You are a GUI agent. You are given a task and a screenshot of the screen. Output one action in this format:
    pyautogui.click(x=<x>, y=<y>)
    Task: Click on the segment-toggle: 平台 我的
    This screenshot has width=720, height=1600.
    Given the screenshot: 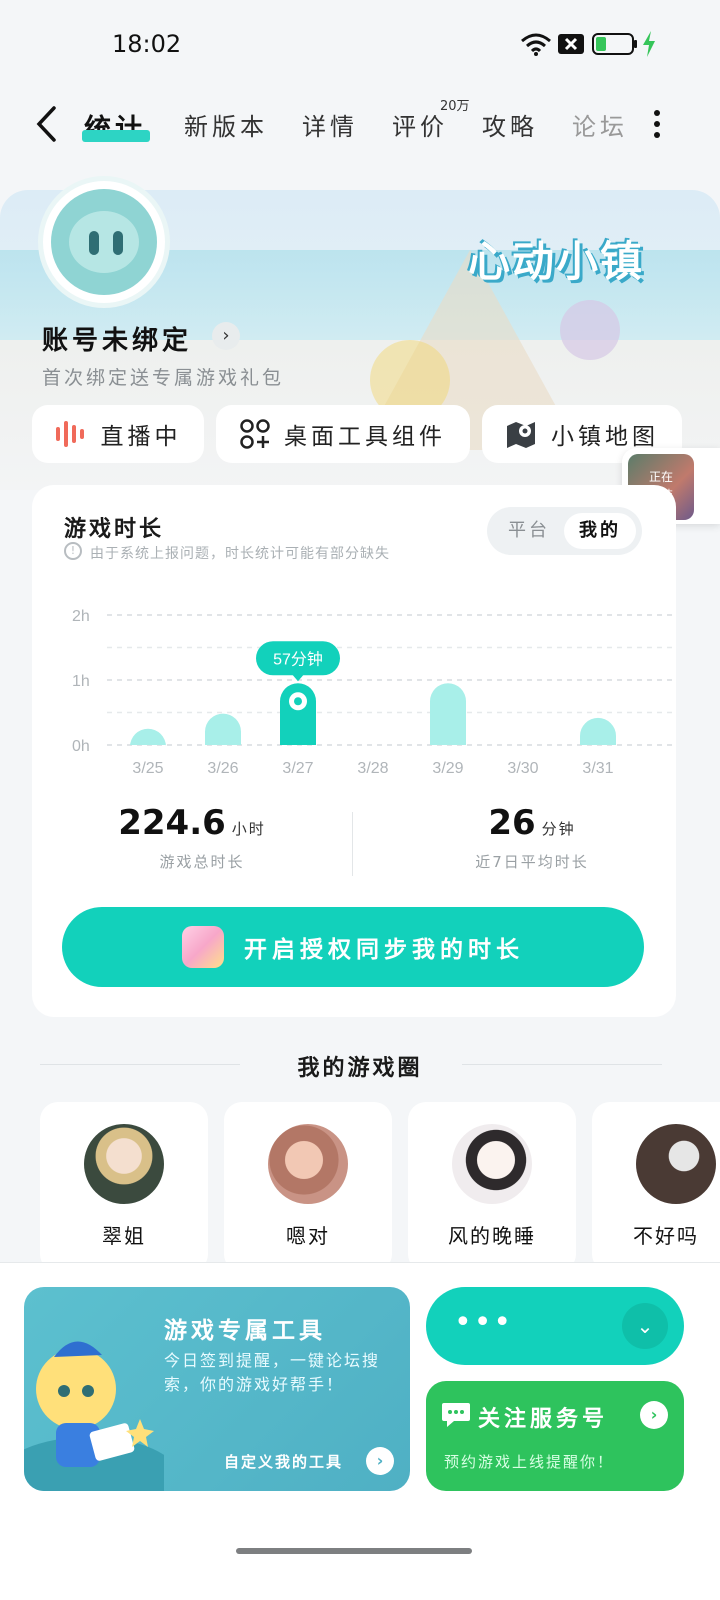 What is the action you would take?
    pyautogui.click(x=564, y=531)
    